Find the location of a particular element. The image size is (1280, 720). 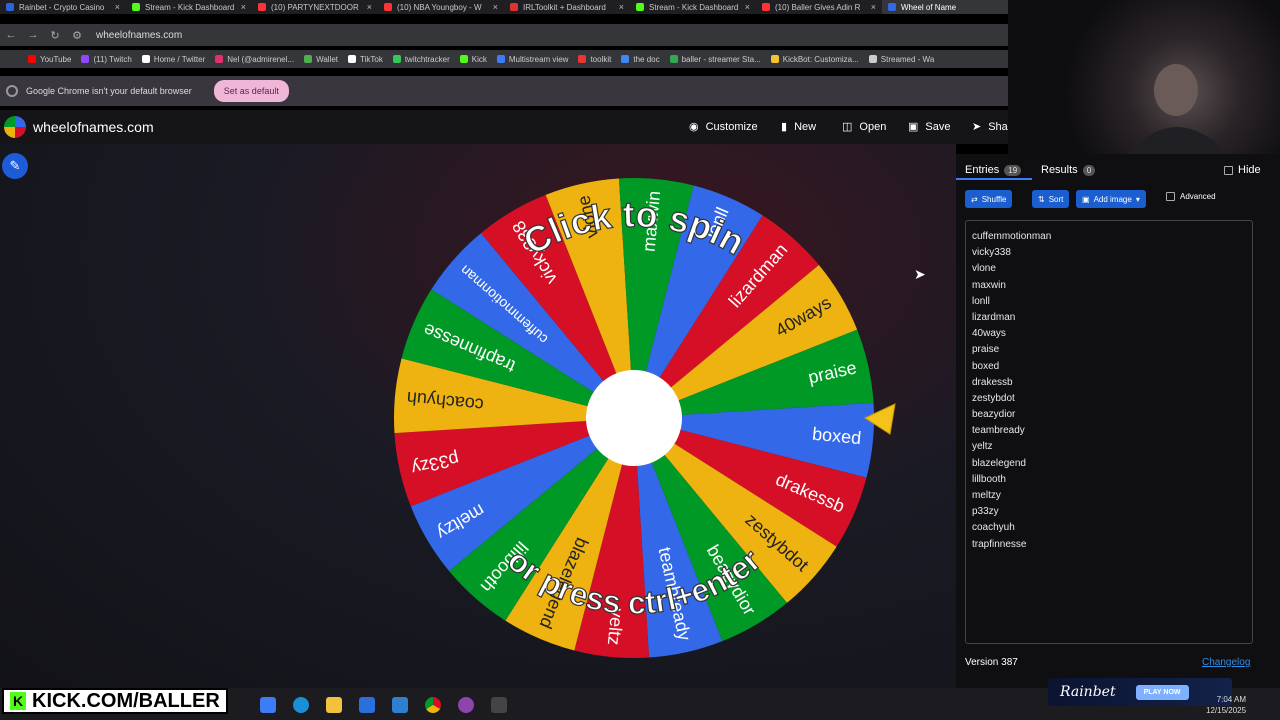

obs-icon is located at coordinates (499, 705).